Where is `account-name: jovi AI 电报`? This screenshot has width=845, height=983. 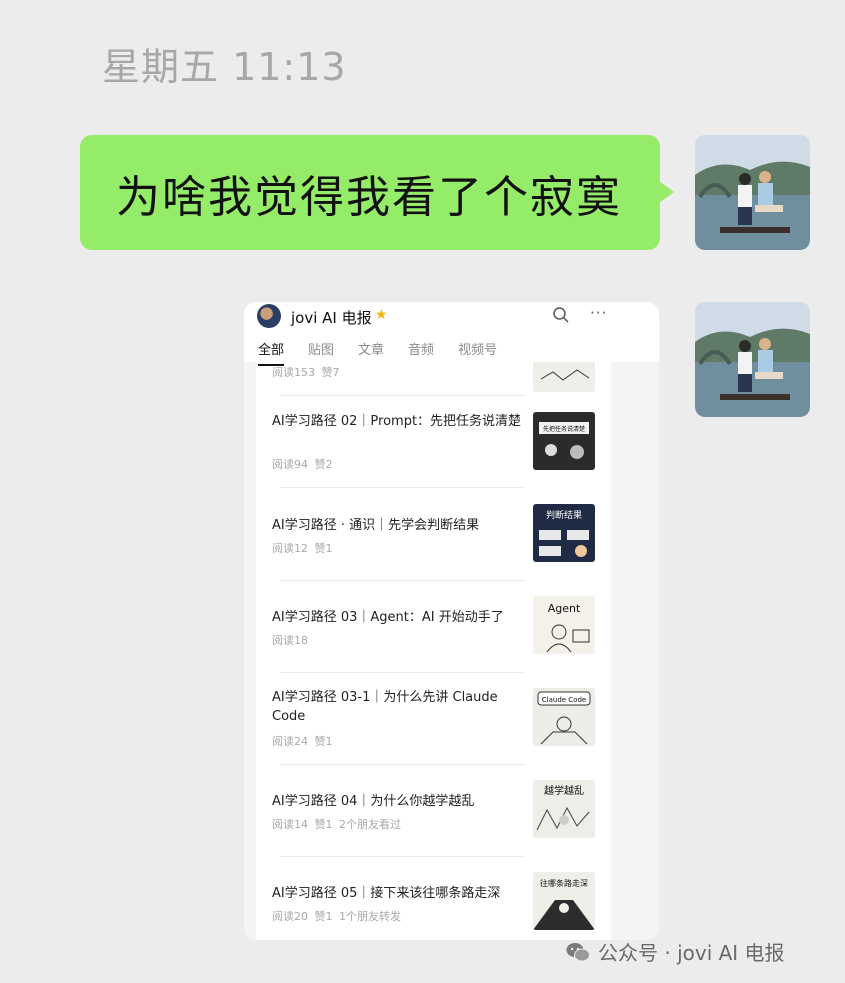 account-name: jovi AI 电报 is located at coordinates (331, 318).